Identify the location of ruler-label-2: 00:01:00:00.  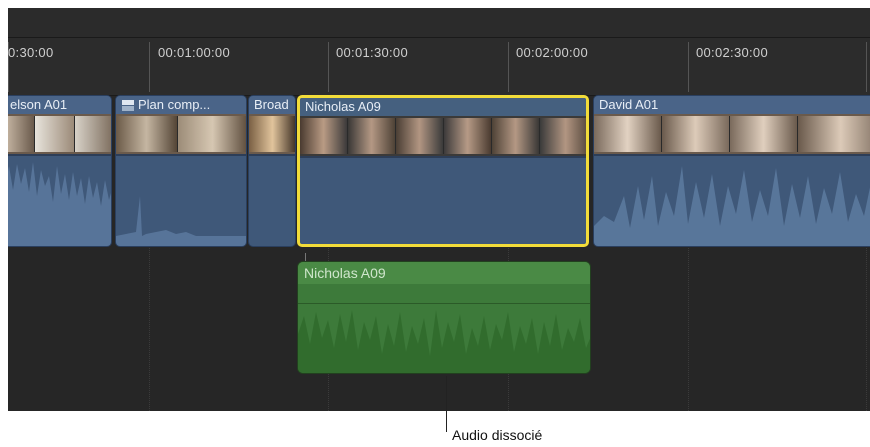
(194, 52).